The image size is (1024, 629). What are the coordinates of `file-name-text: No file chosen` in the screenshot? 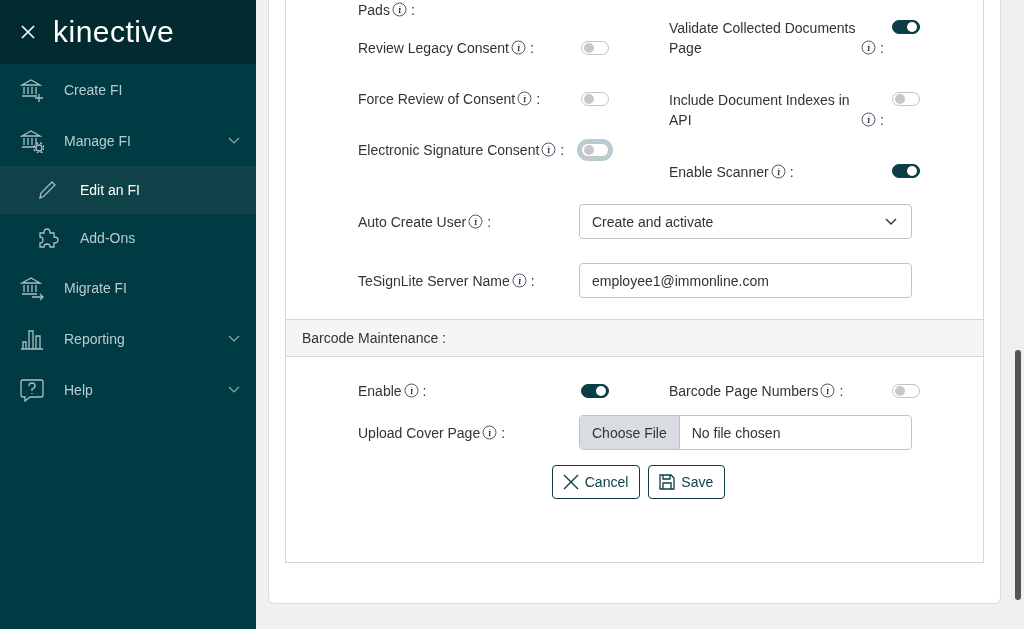 It's located at (736, 432).